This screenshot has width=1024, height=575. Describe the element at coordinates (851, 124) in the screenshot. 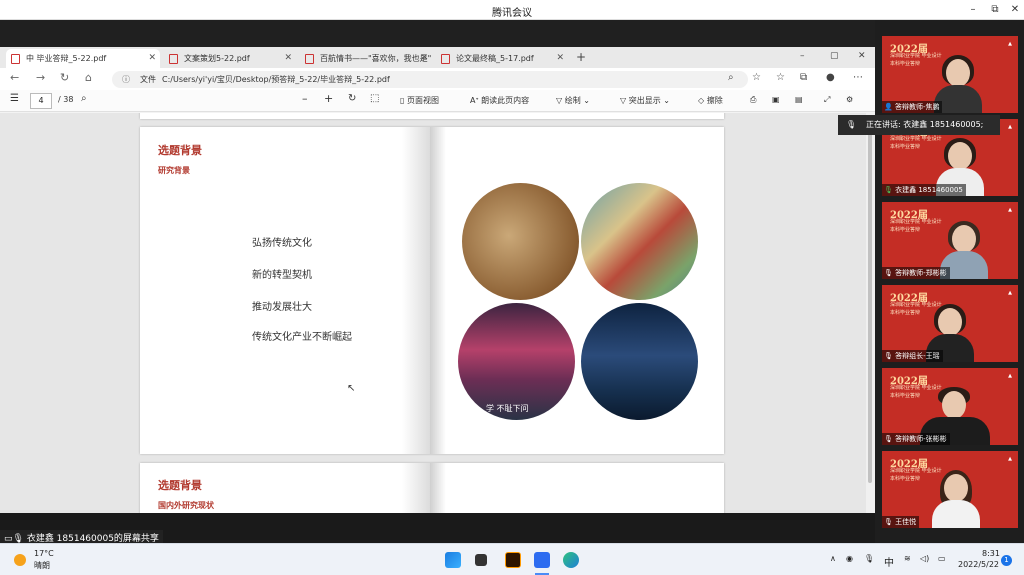

I see `speaker-mic-icon: 🎙` at that location.